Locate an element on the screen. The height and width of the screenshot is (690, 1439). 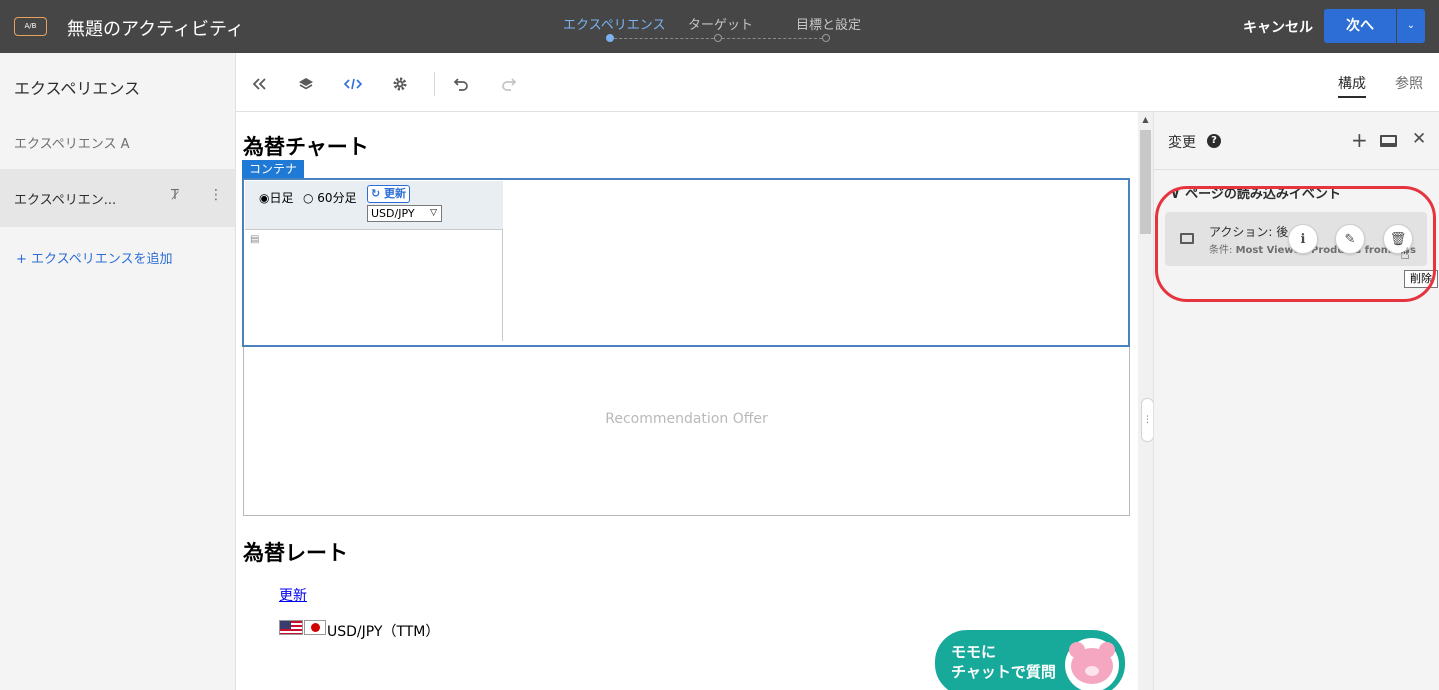
cancel-button: キャンセル is located at coordinates (1278, 27).